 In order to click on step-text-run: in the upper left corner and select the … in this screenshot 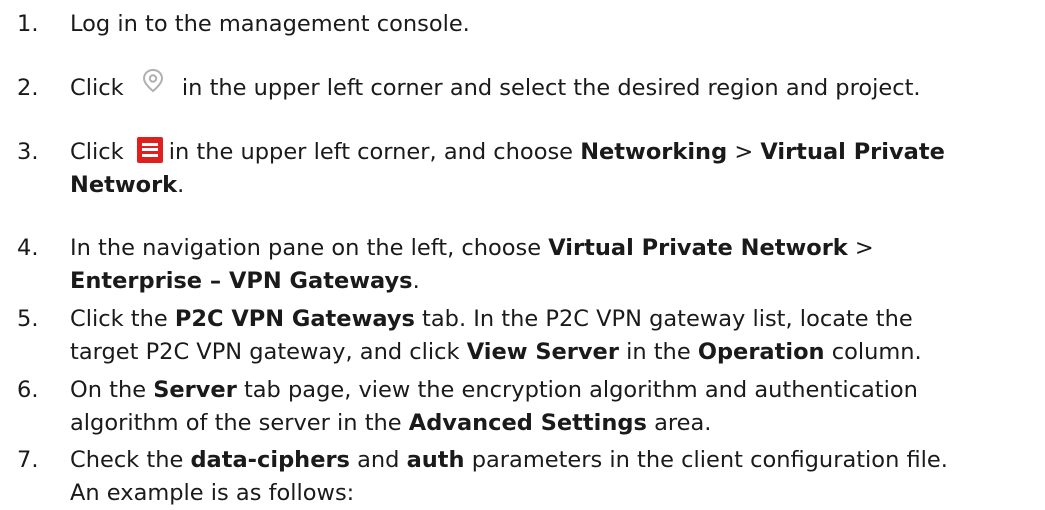, I will do `click(547, 88)`.